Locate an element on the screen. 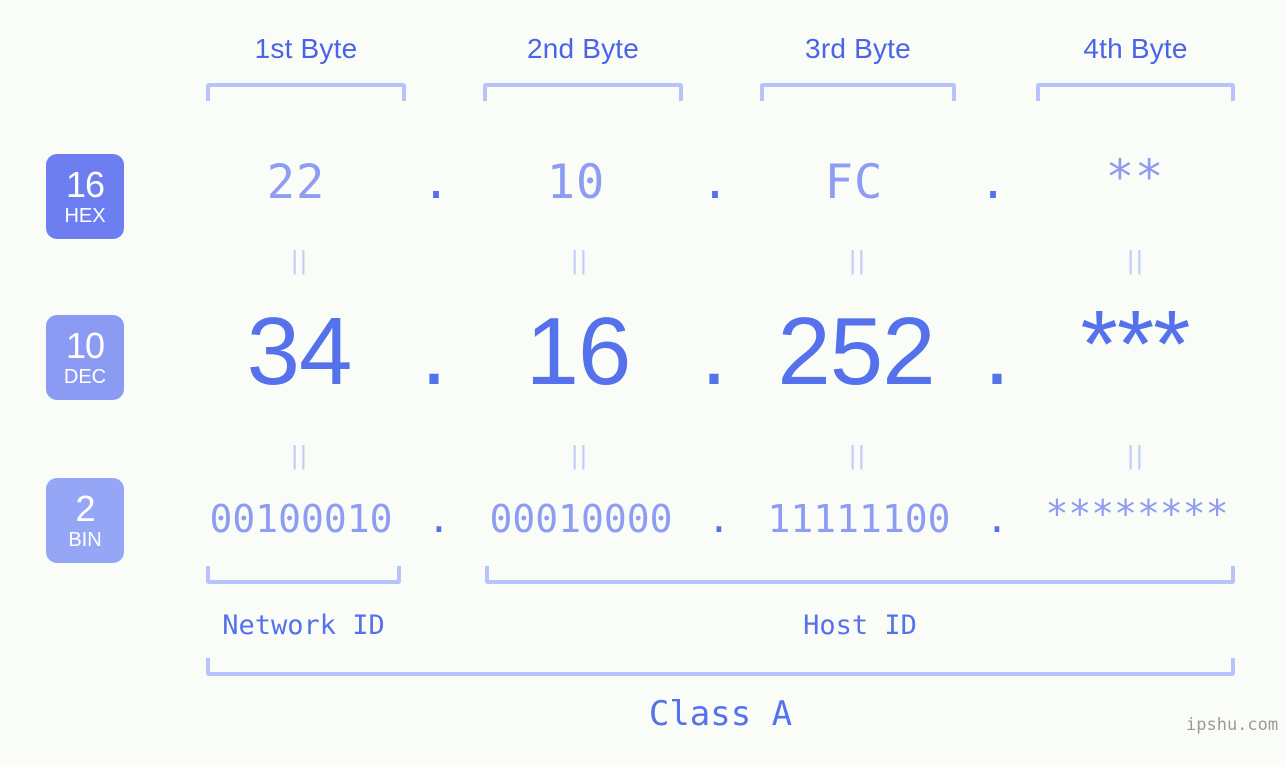 This screenshot has width=1285, height=767. host-id-bracket is located at coordinates (860, 575).